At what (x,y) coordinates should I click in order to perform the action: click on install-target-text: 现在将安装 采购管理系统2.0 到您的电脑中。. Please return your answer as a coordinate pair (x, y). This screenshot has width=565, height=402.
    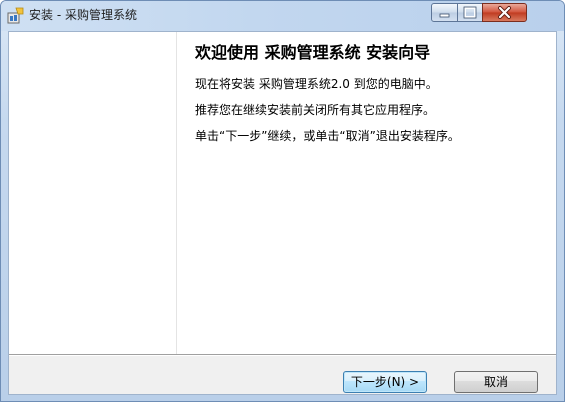
    Looking at the image, I should click on (316, 84).